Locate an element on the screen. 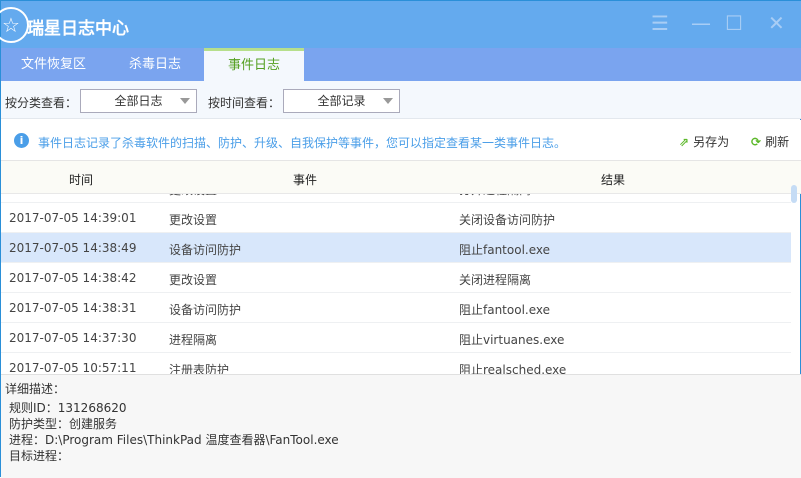 Image resolution: width=801 pixels, height=478 pixels. column-time: 时间 is located at coordinates (81, 179).